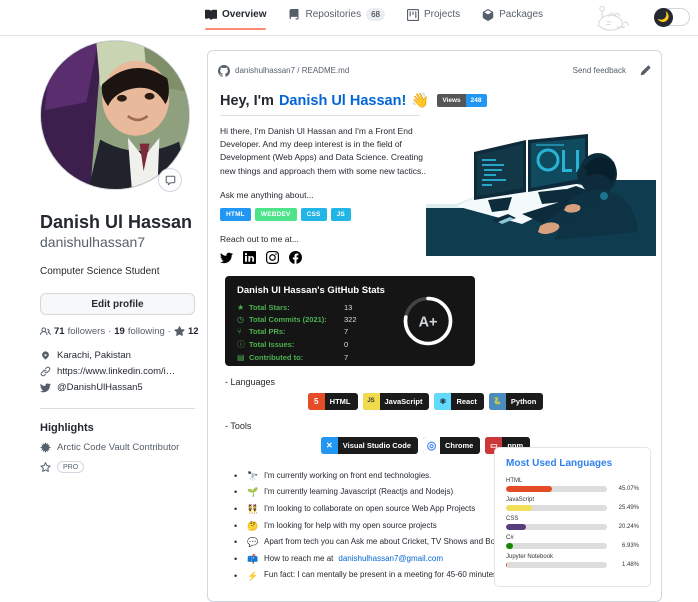 The height and width of the screenshot is (602, 698). What do you see at coordinates (292, 70) in the screenshot?
I see `readme-path: danishulhassan7 / README.md` at bounding box center [292, 70].